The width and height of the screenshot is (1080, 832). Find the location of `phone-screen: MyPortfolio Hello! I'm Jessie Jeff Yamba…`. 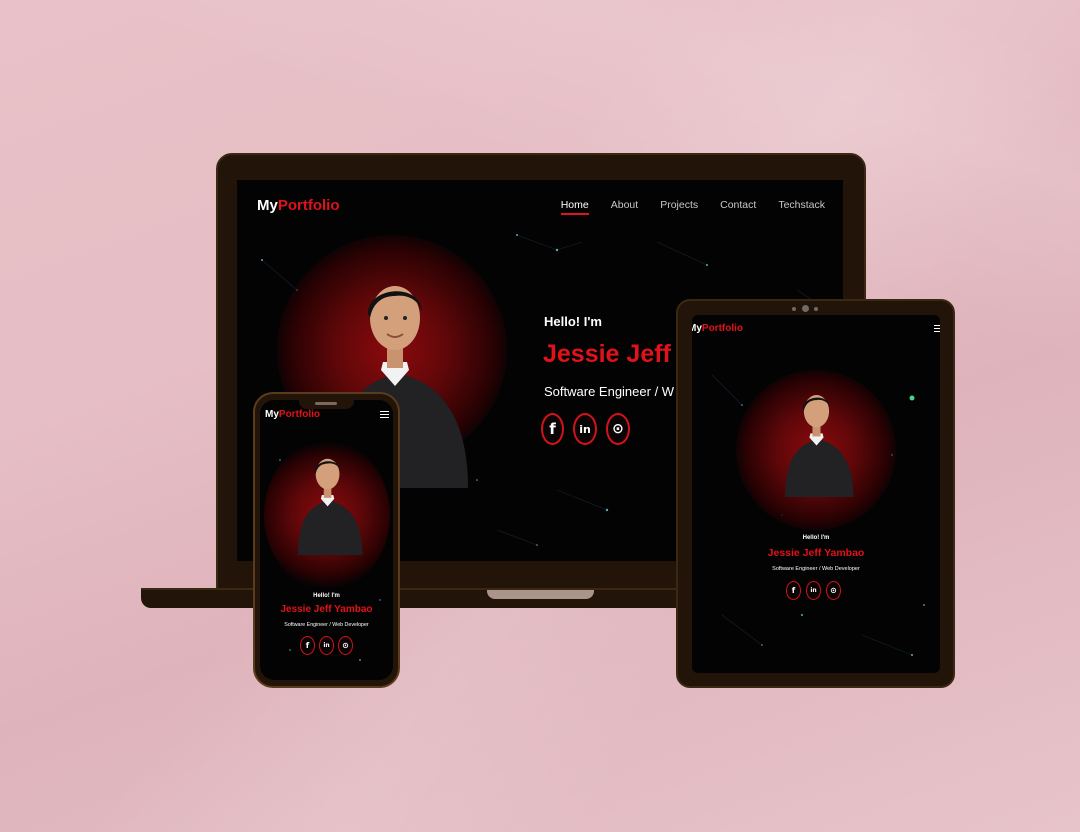

phone-screen: MyPortfolio Hello! I'm Jessie Jeff Yamba… is located at coordinates (326, 540).